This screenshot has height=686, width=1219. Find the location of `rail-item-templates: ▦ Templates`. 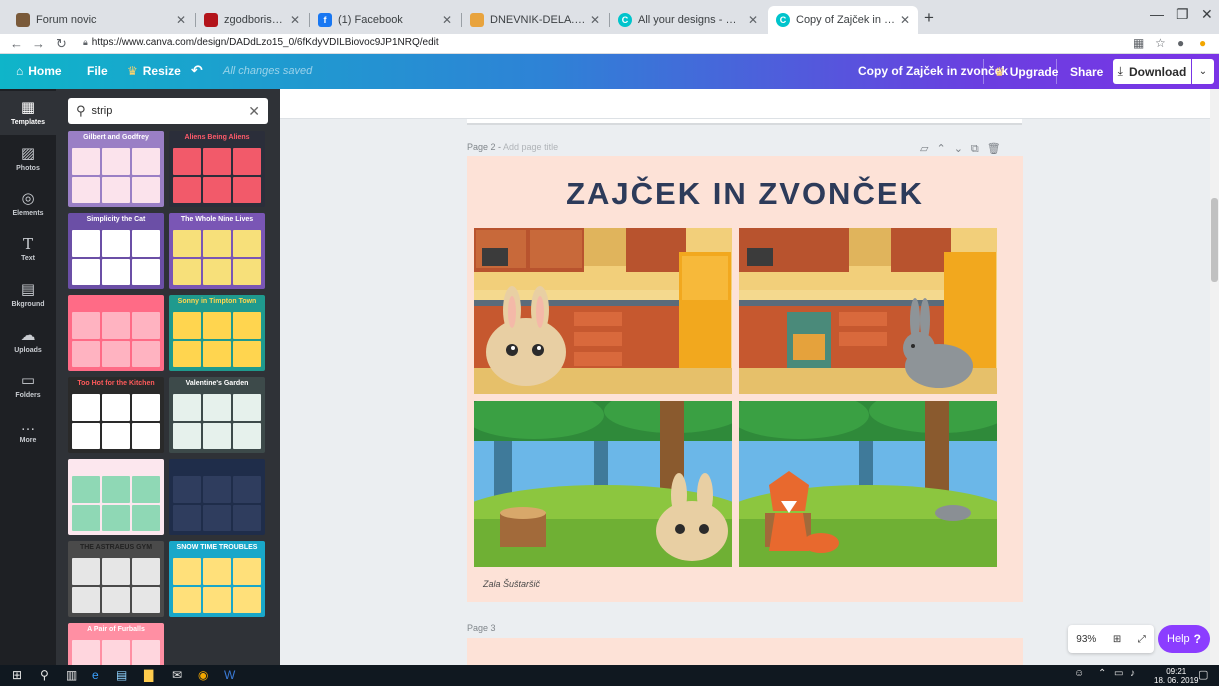

rail-item-templates: ▦ Templates is located at coordinates (28, 113).